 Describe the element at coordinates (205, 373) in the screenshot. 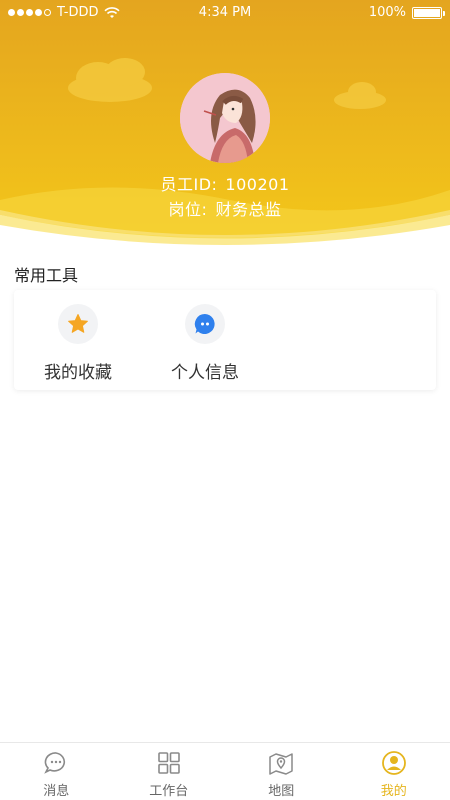

I see `tool-personal-info-label: 个人信息` at that location.